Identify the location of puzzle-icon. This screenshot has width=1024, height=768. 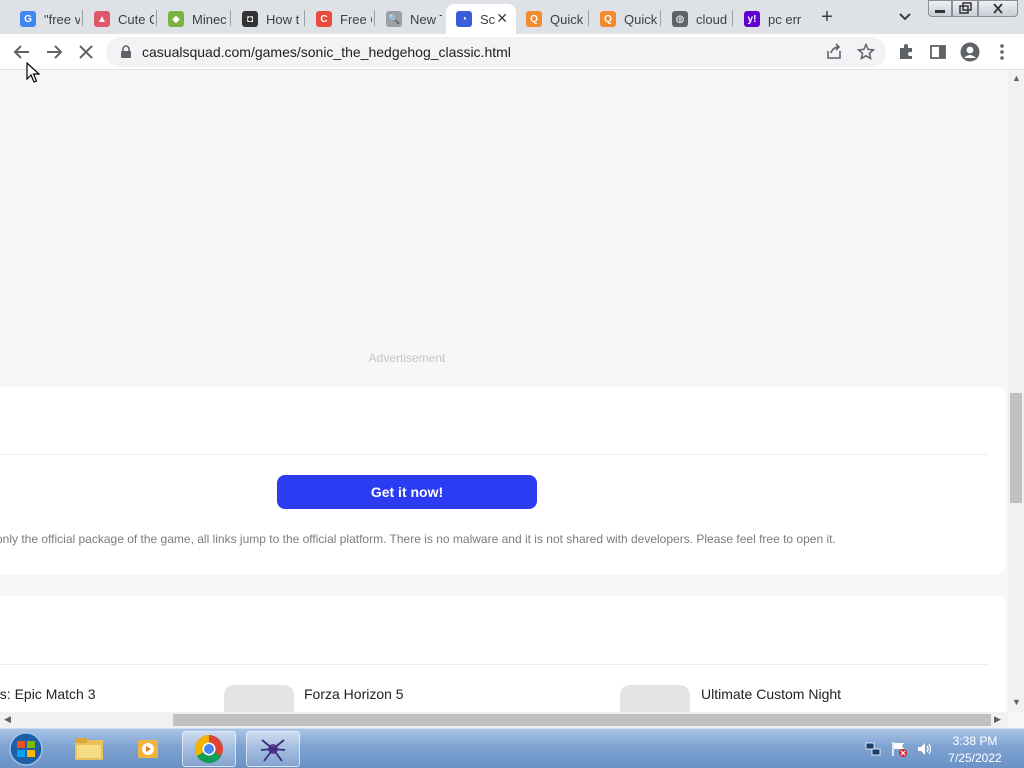
(906, 51).